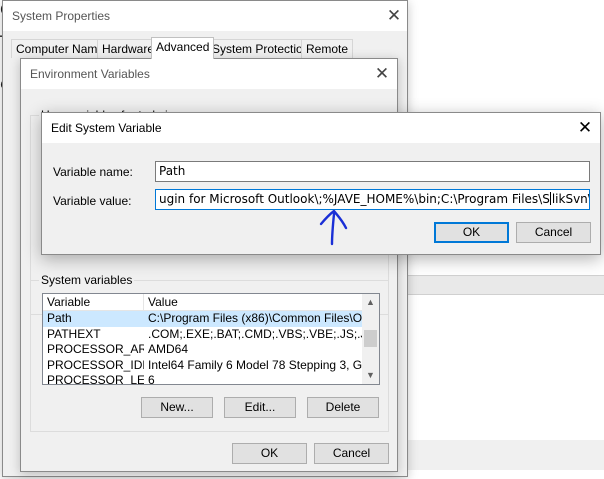 Image resolution: width=604 pixels, height=479 pixels. Describe the element at coordinates (90, 74) in the screenshot. I see `window-title: Environment Variables` at that location.